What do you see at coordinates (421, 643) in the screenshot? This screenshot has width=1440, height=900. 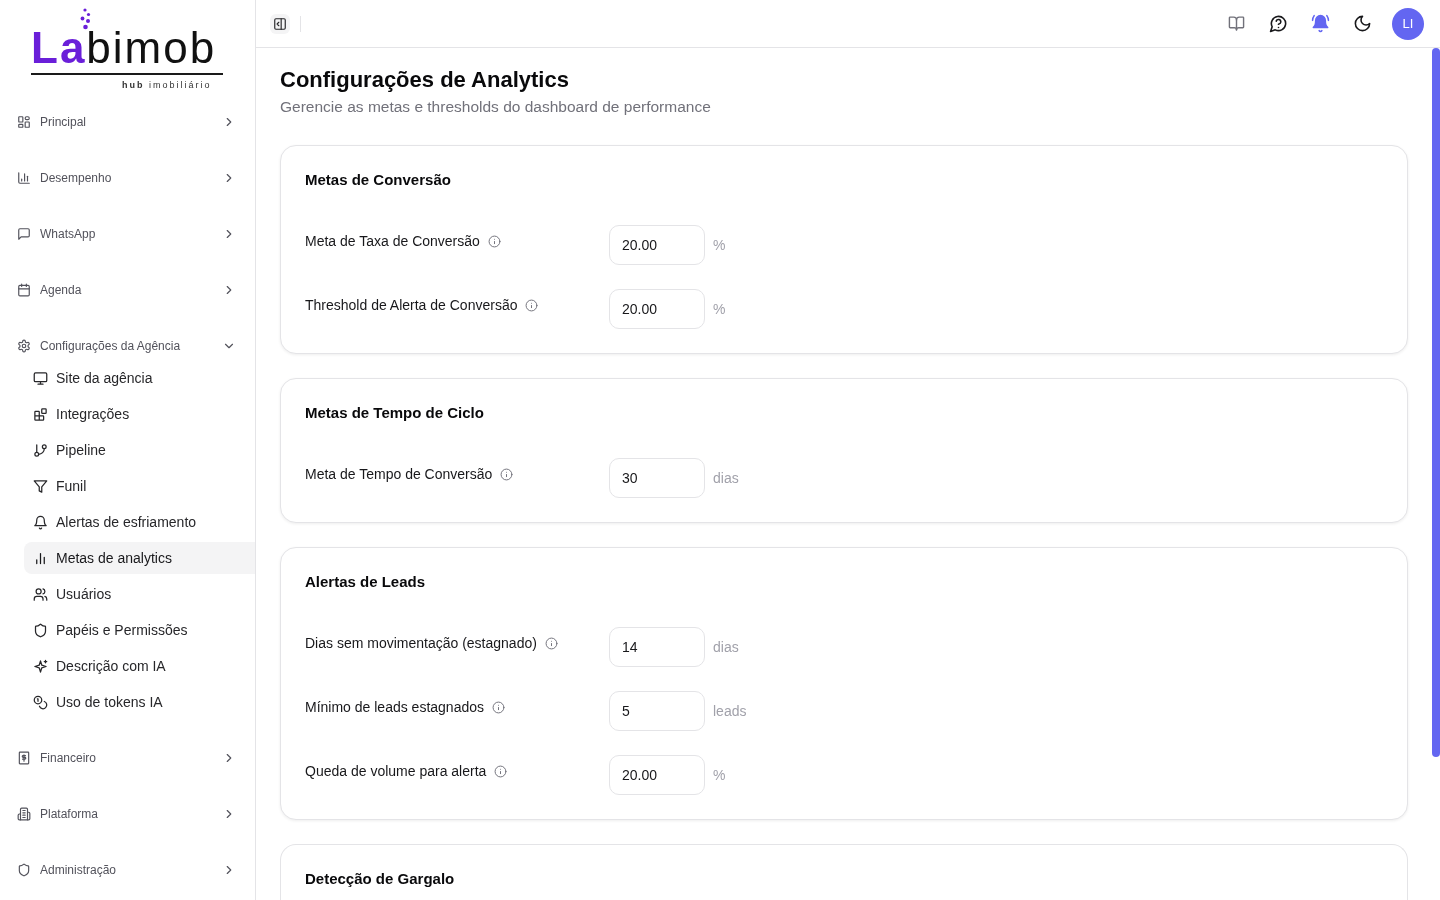 I see `field-label: Dias sem movimentação (estagnado)` at bounding box center [421, 643].